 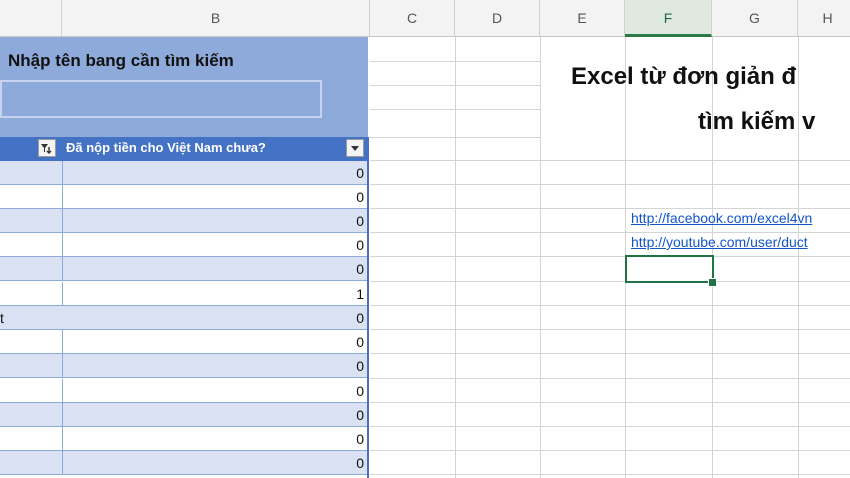 I want to click on filter-icon, so click(x=46, y=149).